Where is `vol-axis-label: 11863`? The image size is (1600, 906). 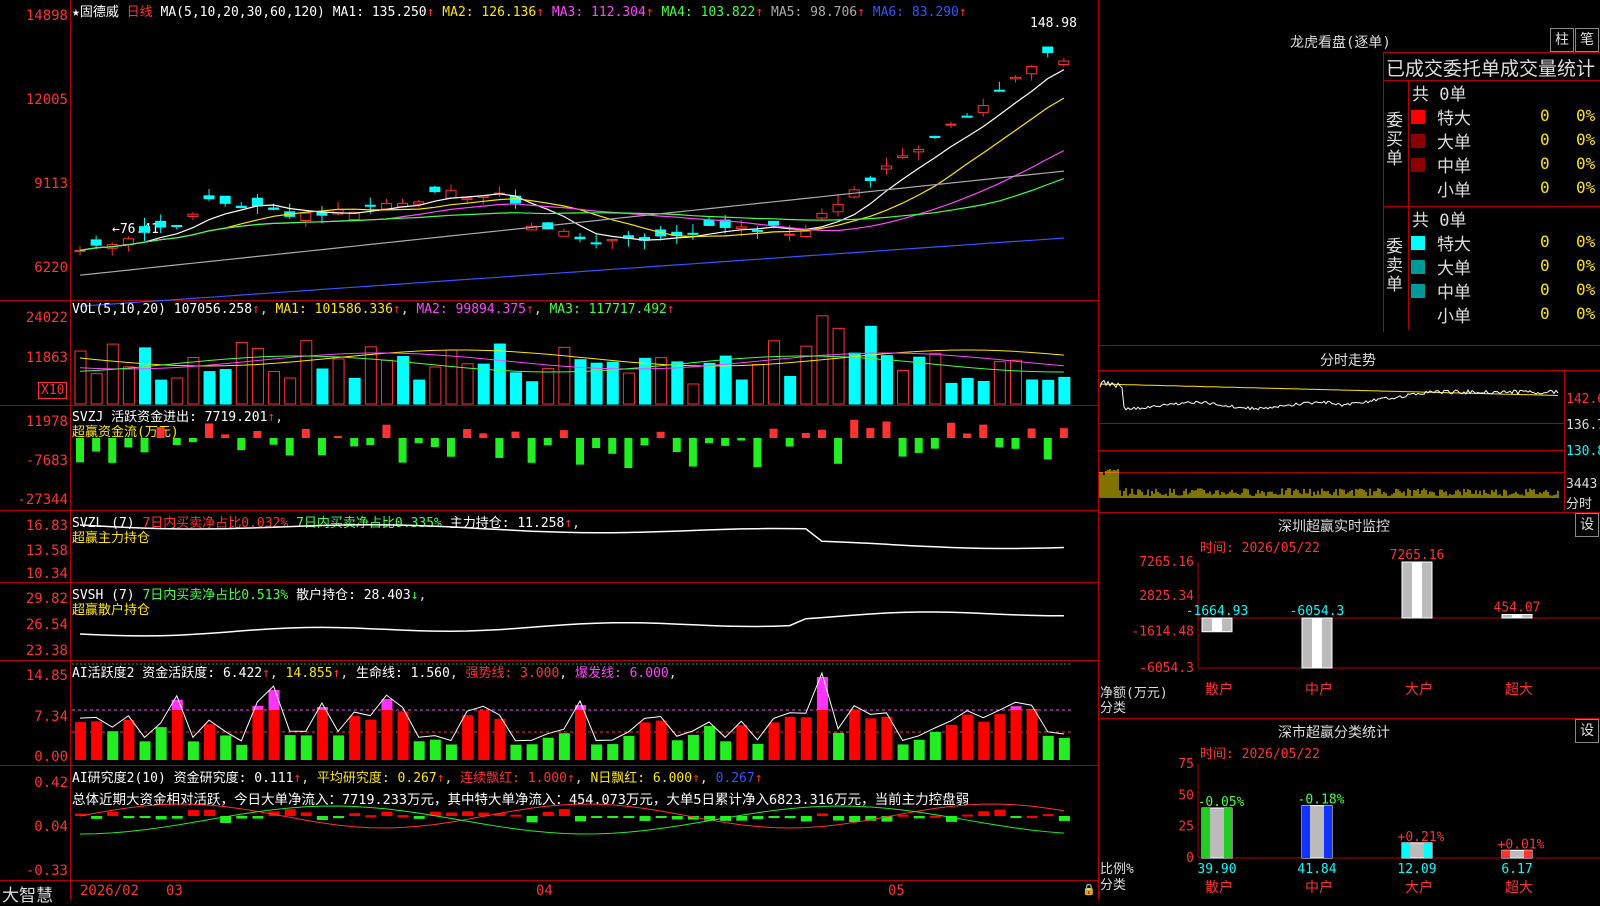 vol-axis-label: 11863 is located at coordinates (34, 358).